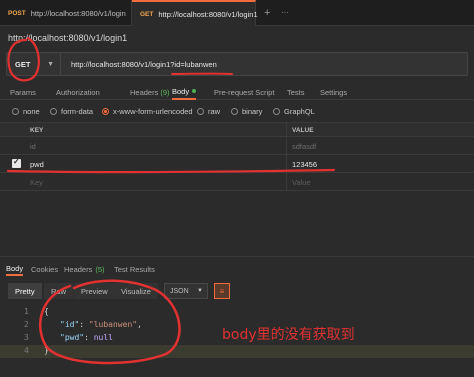 Image resolution: width=474 pixels, height=377 pixels. I want to click on format-dropdown: JSON ▼, so click(186, 291).